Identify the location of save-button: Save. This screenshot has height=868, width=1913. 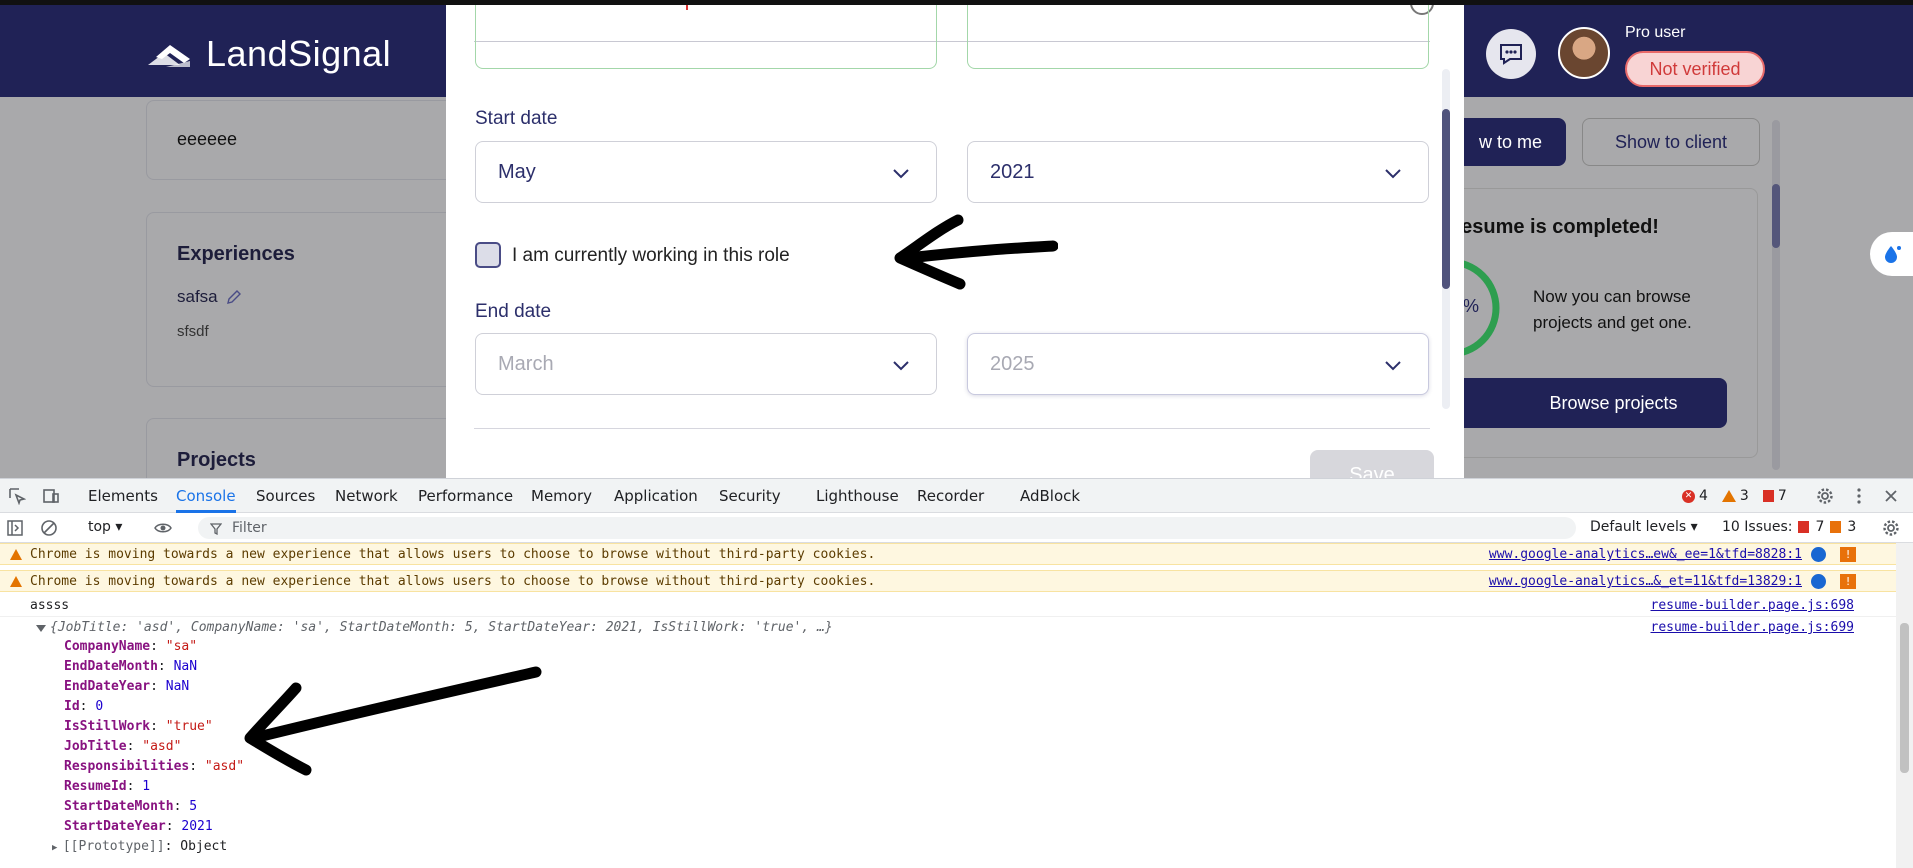
(1372, 464).